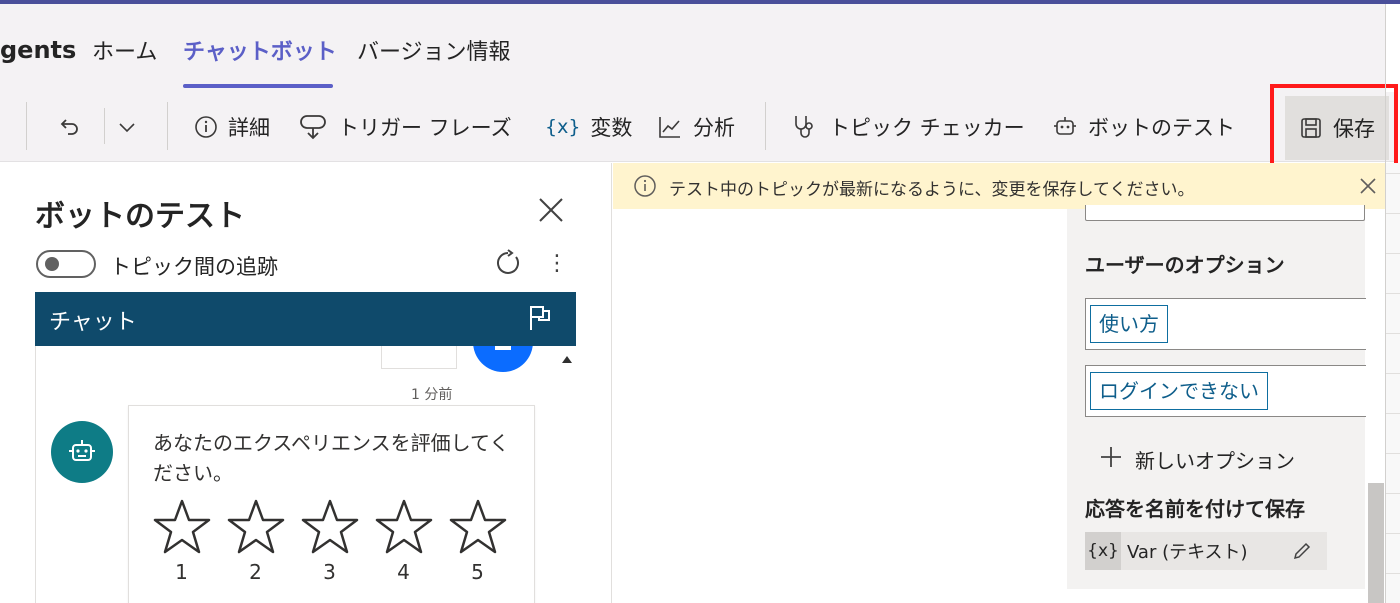 The height and width of the screenshot is (603, 1400). I want to click on save-reminder-banner: テスト中のトピックが最新になるように、変更を保存してください。, so click(1005, 186).